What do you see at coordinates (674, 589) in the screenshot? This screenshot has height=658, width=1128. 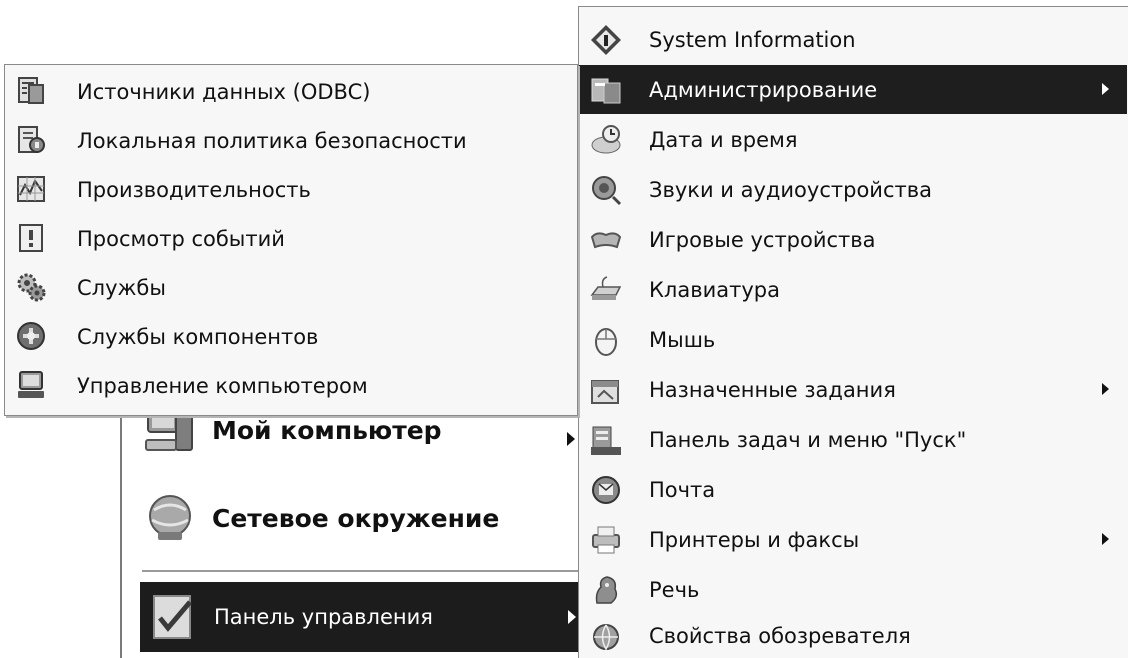 I see `menu-item-label: Речь` at bounding box center [674, 589].